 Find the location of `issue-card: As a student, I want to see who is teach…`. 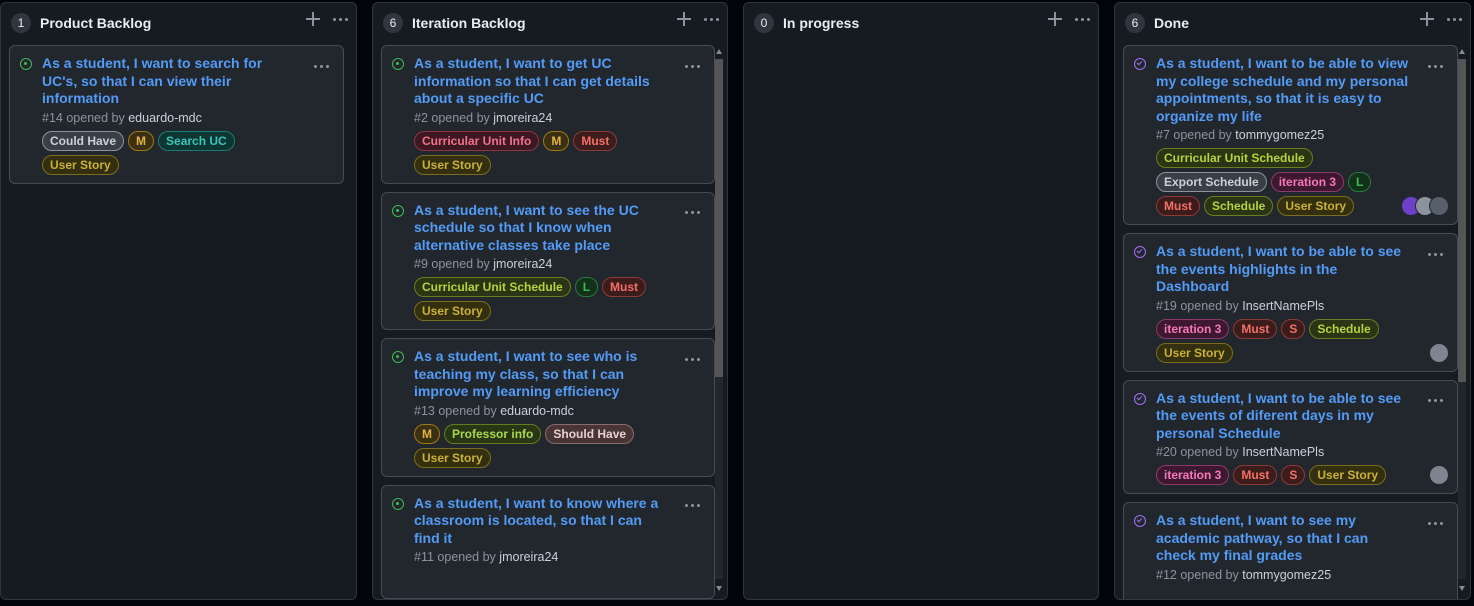

issue-card: As a student, I want to see who is teach… is located at coordinates (548, 407).